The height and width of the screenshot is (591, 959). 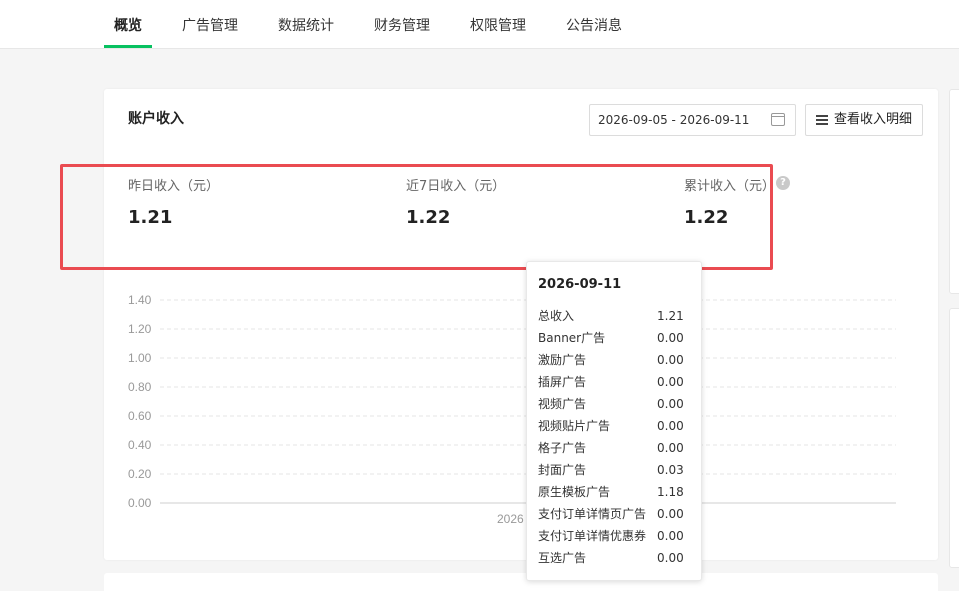 What do you see at coordinates (580, 284) in the screenshot?
I see `tooltip-date: 2026-09-11` at bounding box center [580, 284].